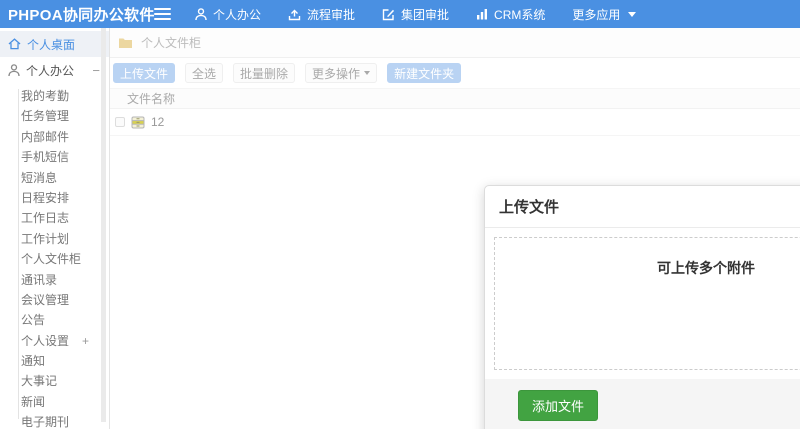 This screenshot has width=800, height=429. I want to click on button-label: 批量删除, so click(264, 73).